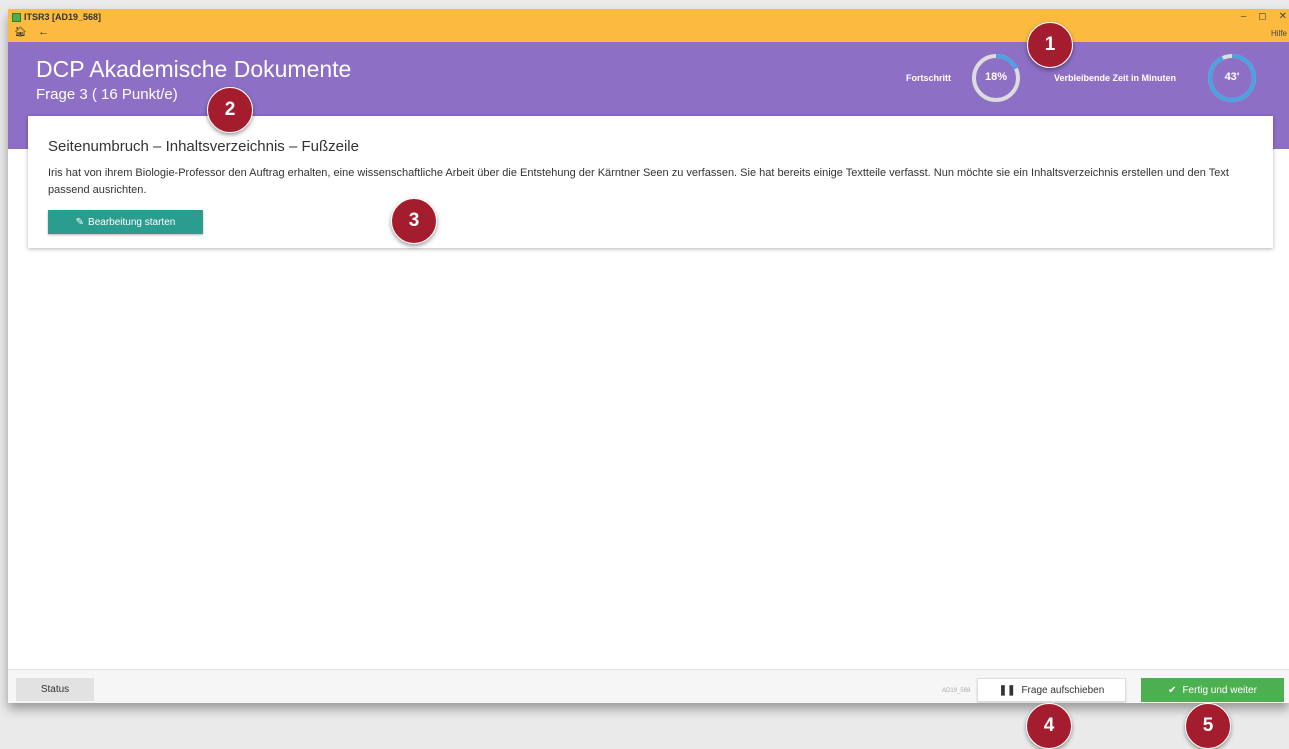 The width and height of the screenshot is (1289, 749). What do you see at coordinates (1232, 77) in the screenshot?
I see `time-remaining-value: 43'` at bounding box center [1232, 77].